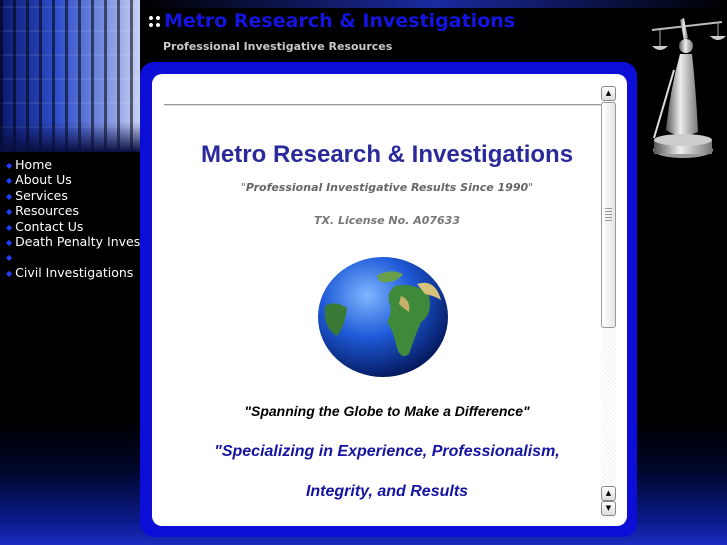 Image resolution: width=727 pixels, height=545 pixels. Describe the element at coordinates (387, 154) in the screenshot. I see `main-title: Metro Research & Investigations` at that location.